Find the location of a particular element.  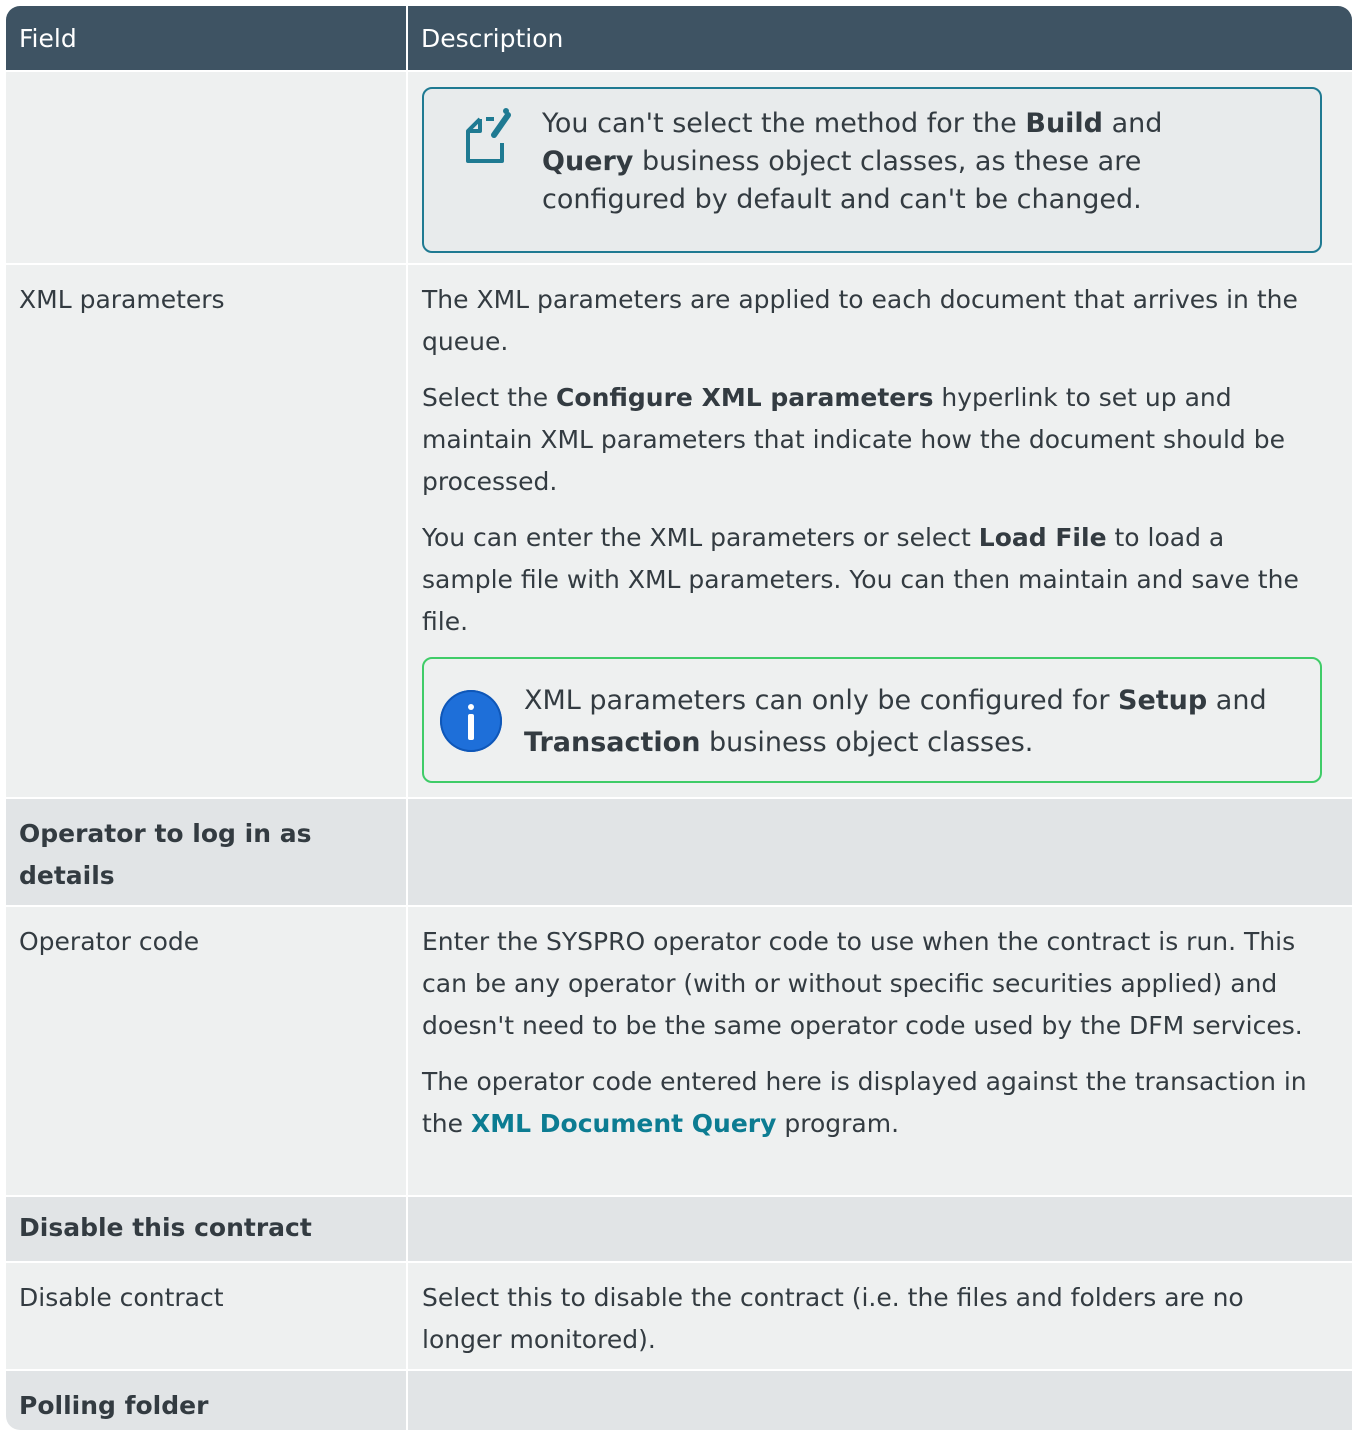

xml-document-query-link: XML Document Query is located at coordinates (623, 1123).